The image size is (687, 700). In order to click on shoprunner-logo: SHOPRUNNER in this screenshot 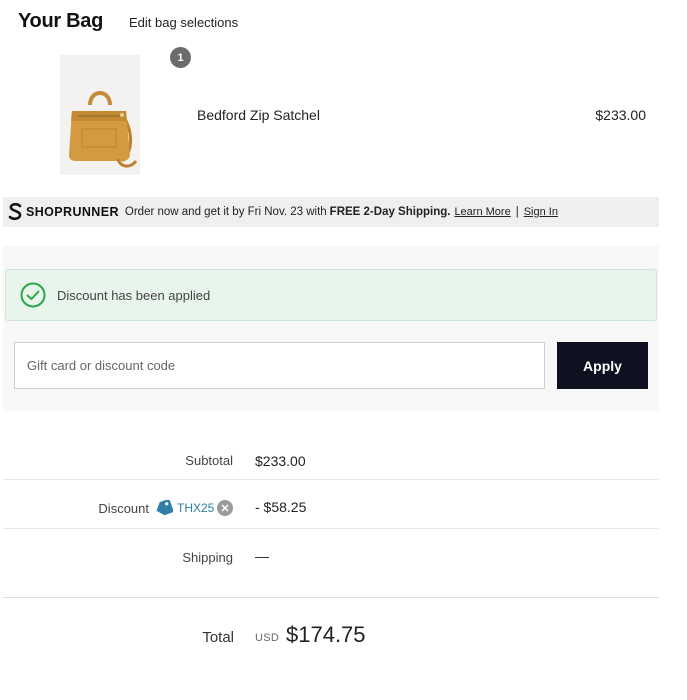, I will do `click(63, 212)`.